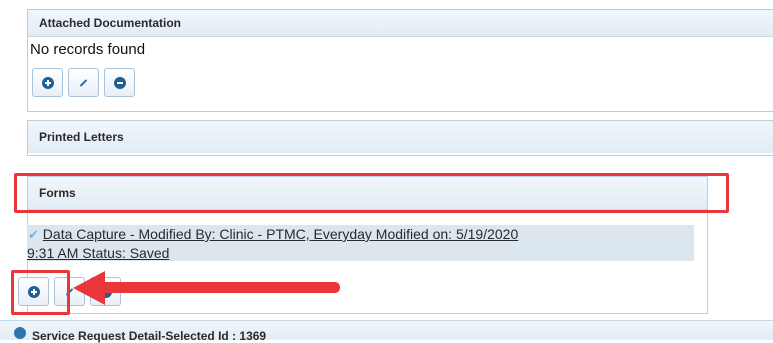 The height and width of the screenshot is (343, 773). I want to click on add-button-highlight, so click(40, 292).